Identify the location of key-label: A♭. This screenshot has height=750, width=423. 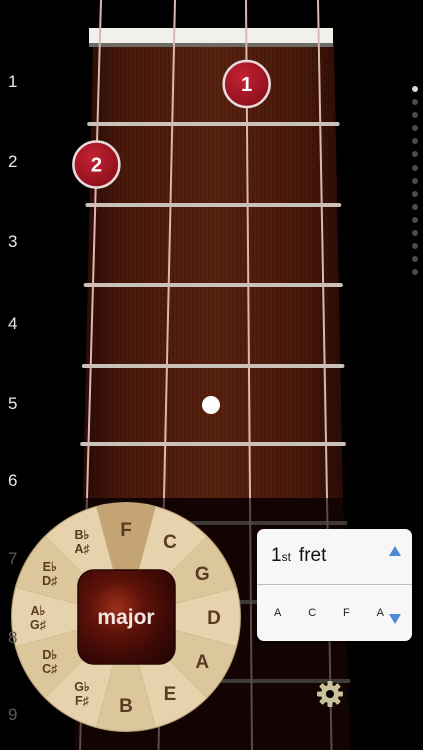
(38, 611).